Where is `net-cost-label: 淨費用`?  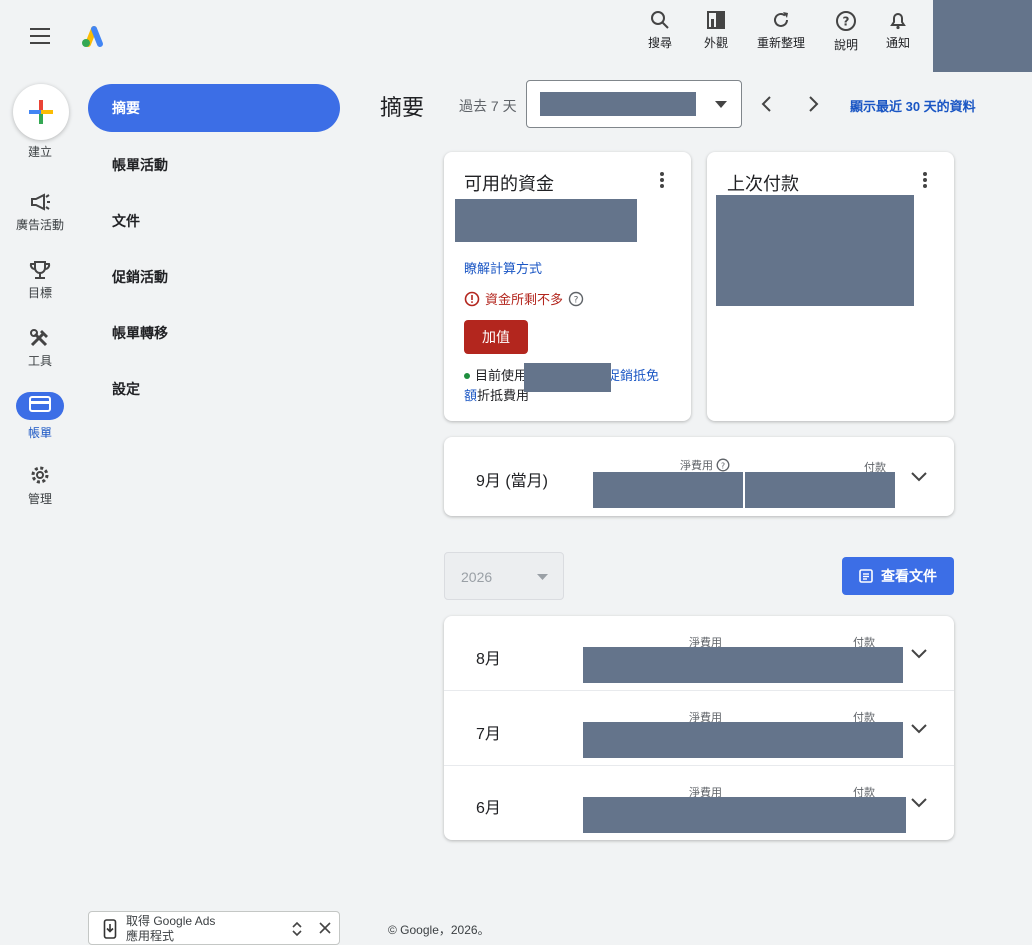
net-cost-label: 淨費用 is located at coordinates (696, 466).